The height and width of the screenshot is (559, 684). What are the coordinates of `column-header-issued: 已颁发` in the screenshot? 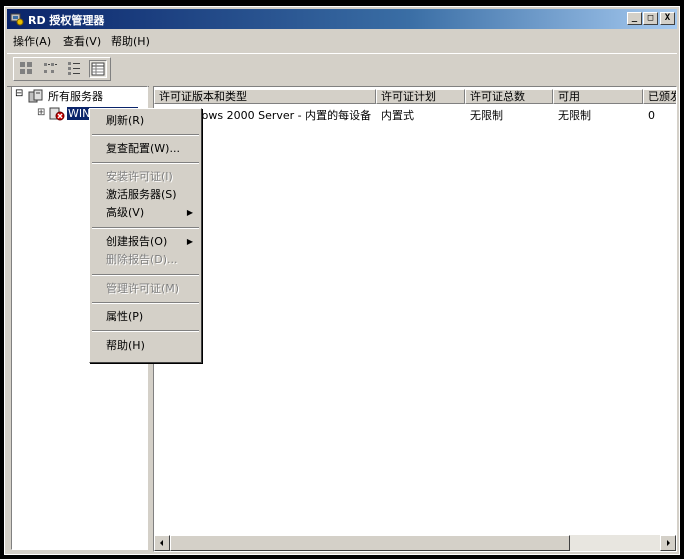 It's located at (659, 96).